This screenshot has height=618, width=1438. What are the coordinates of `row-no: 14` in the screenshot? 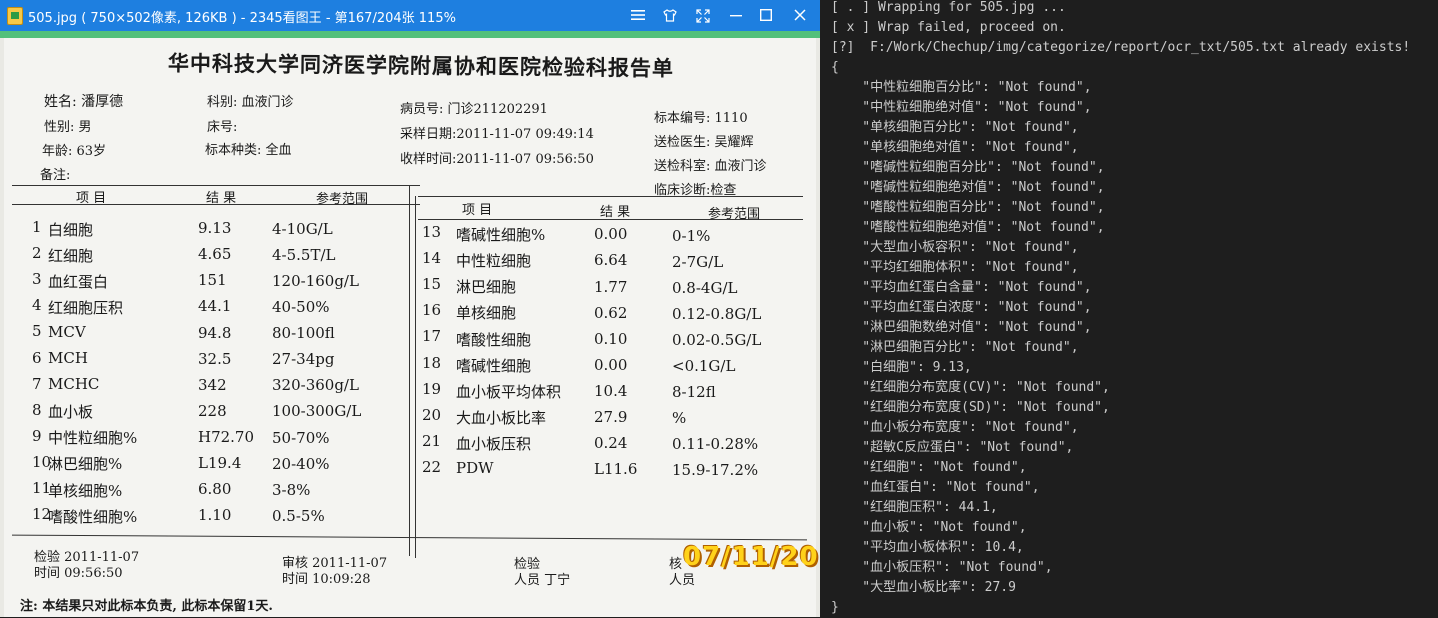 It's located at (432, 258).